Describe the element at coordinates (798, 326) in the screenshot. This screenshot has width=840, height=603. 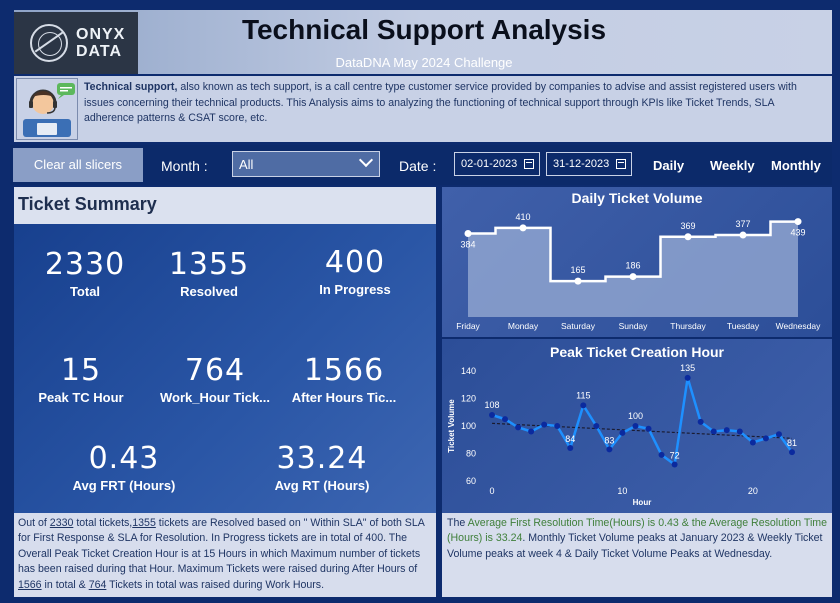
I see `daily-volume-tick-label: Wednesday` at that location.